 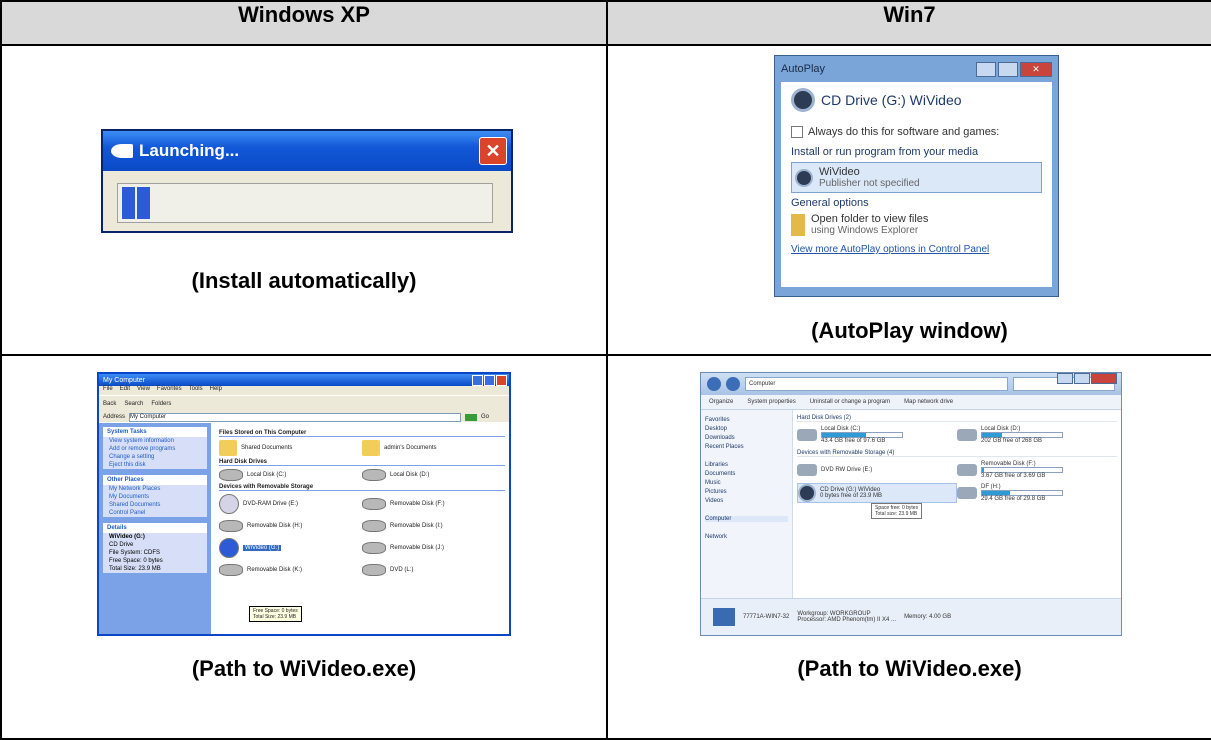 I want to click on go-button, so click(x=471, y=417).